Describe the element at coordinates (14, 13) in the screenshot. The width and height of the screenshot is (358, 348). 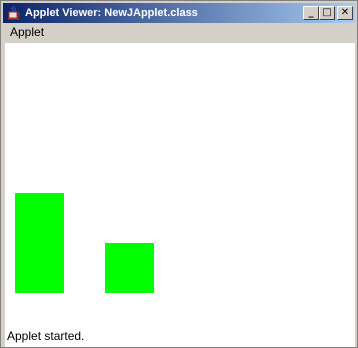
I see `java-cup-icon` at that location.